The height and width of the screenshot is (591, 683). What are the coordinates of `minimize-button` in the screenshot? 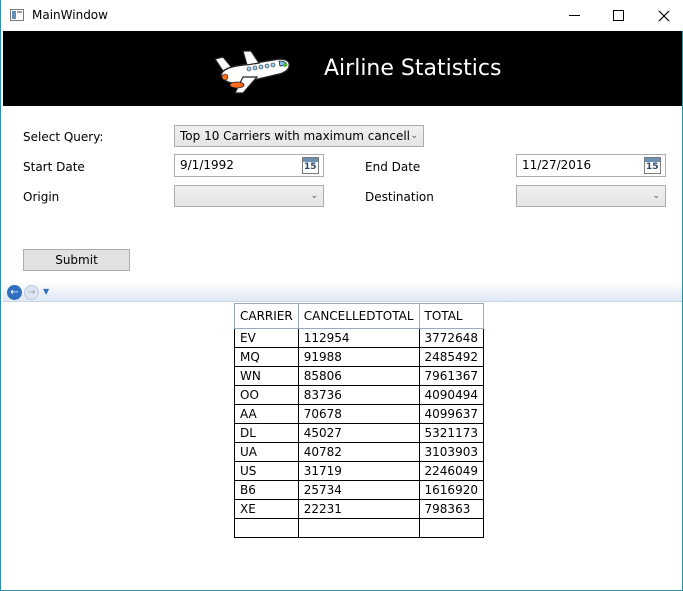 It's located at (574, 15).